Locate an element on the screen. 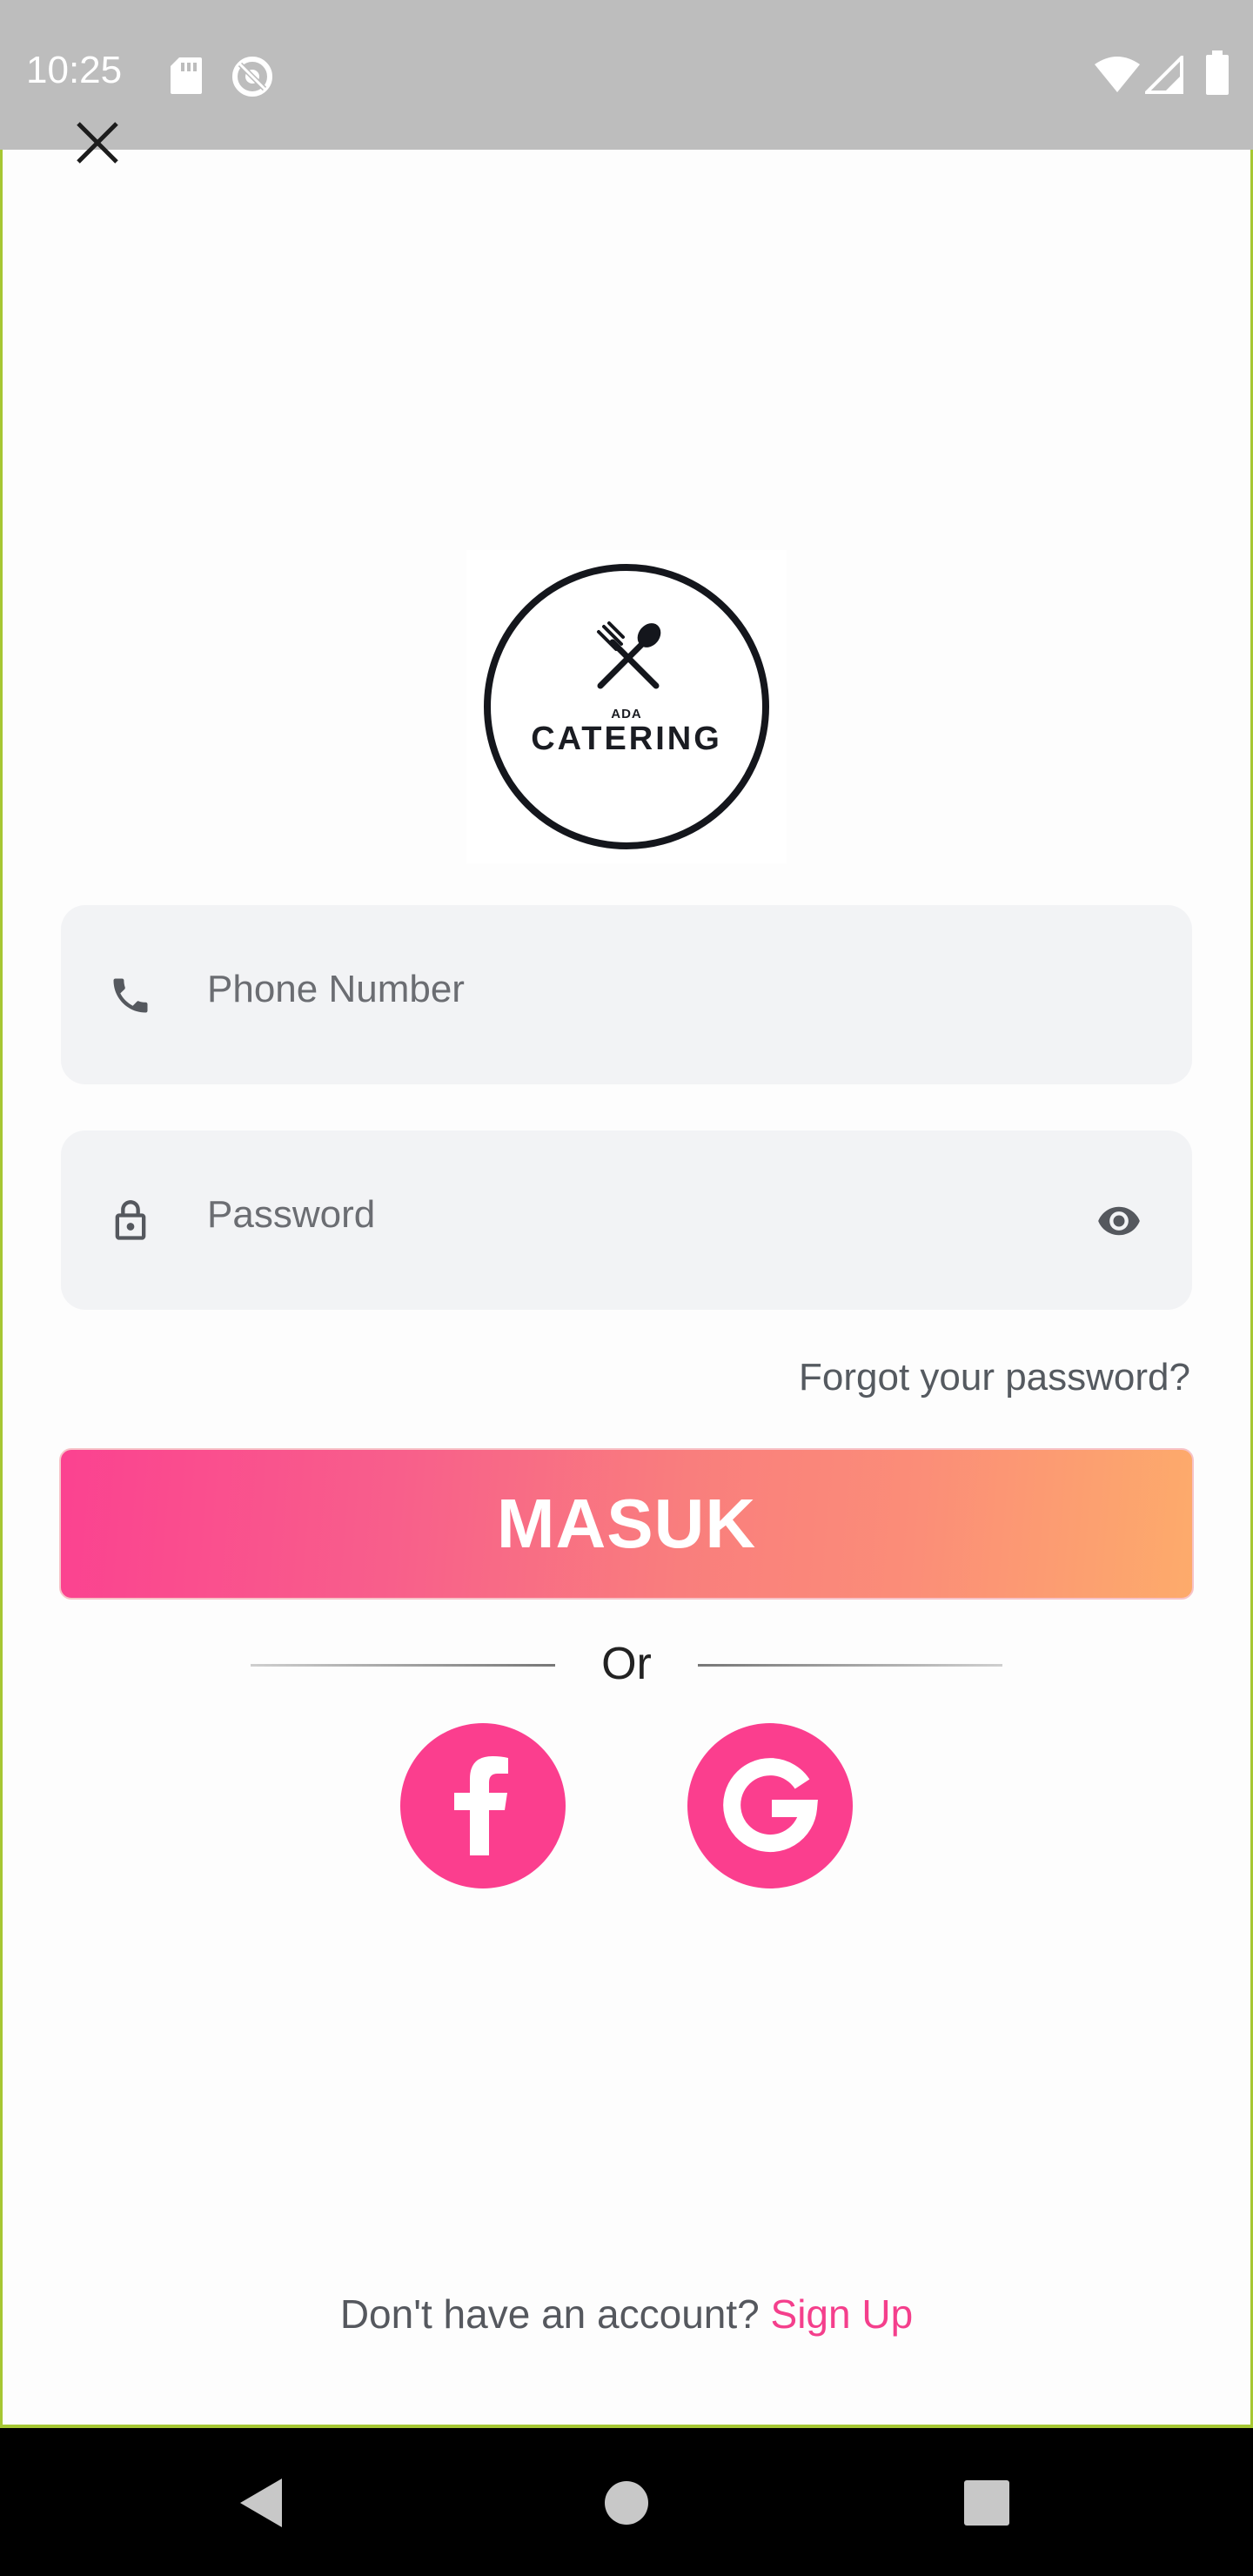 The image size is (1253, 2576). forgot-password-link: Forgot your password? is located at coordinates (994, 1377).